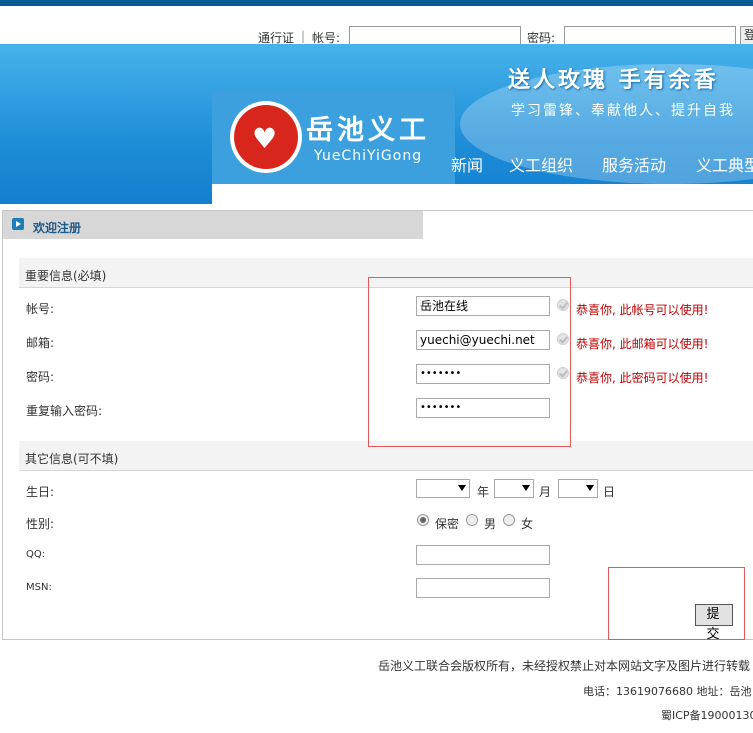  What do you see at coordinates (634, 164) in the screenshot?
I see `nav-item-activities: 服务活动` at bounding box center [634, 164].